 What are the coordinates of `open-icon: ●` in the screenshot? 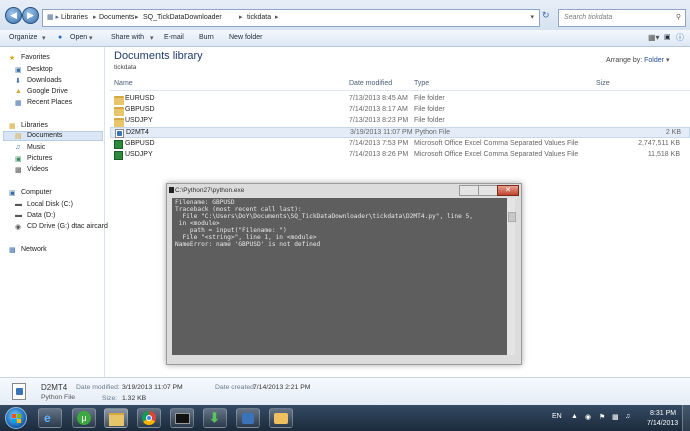 It's located at (60, 37).